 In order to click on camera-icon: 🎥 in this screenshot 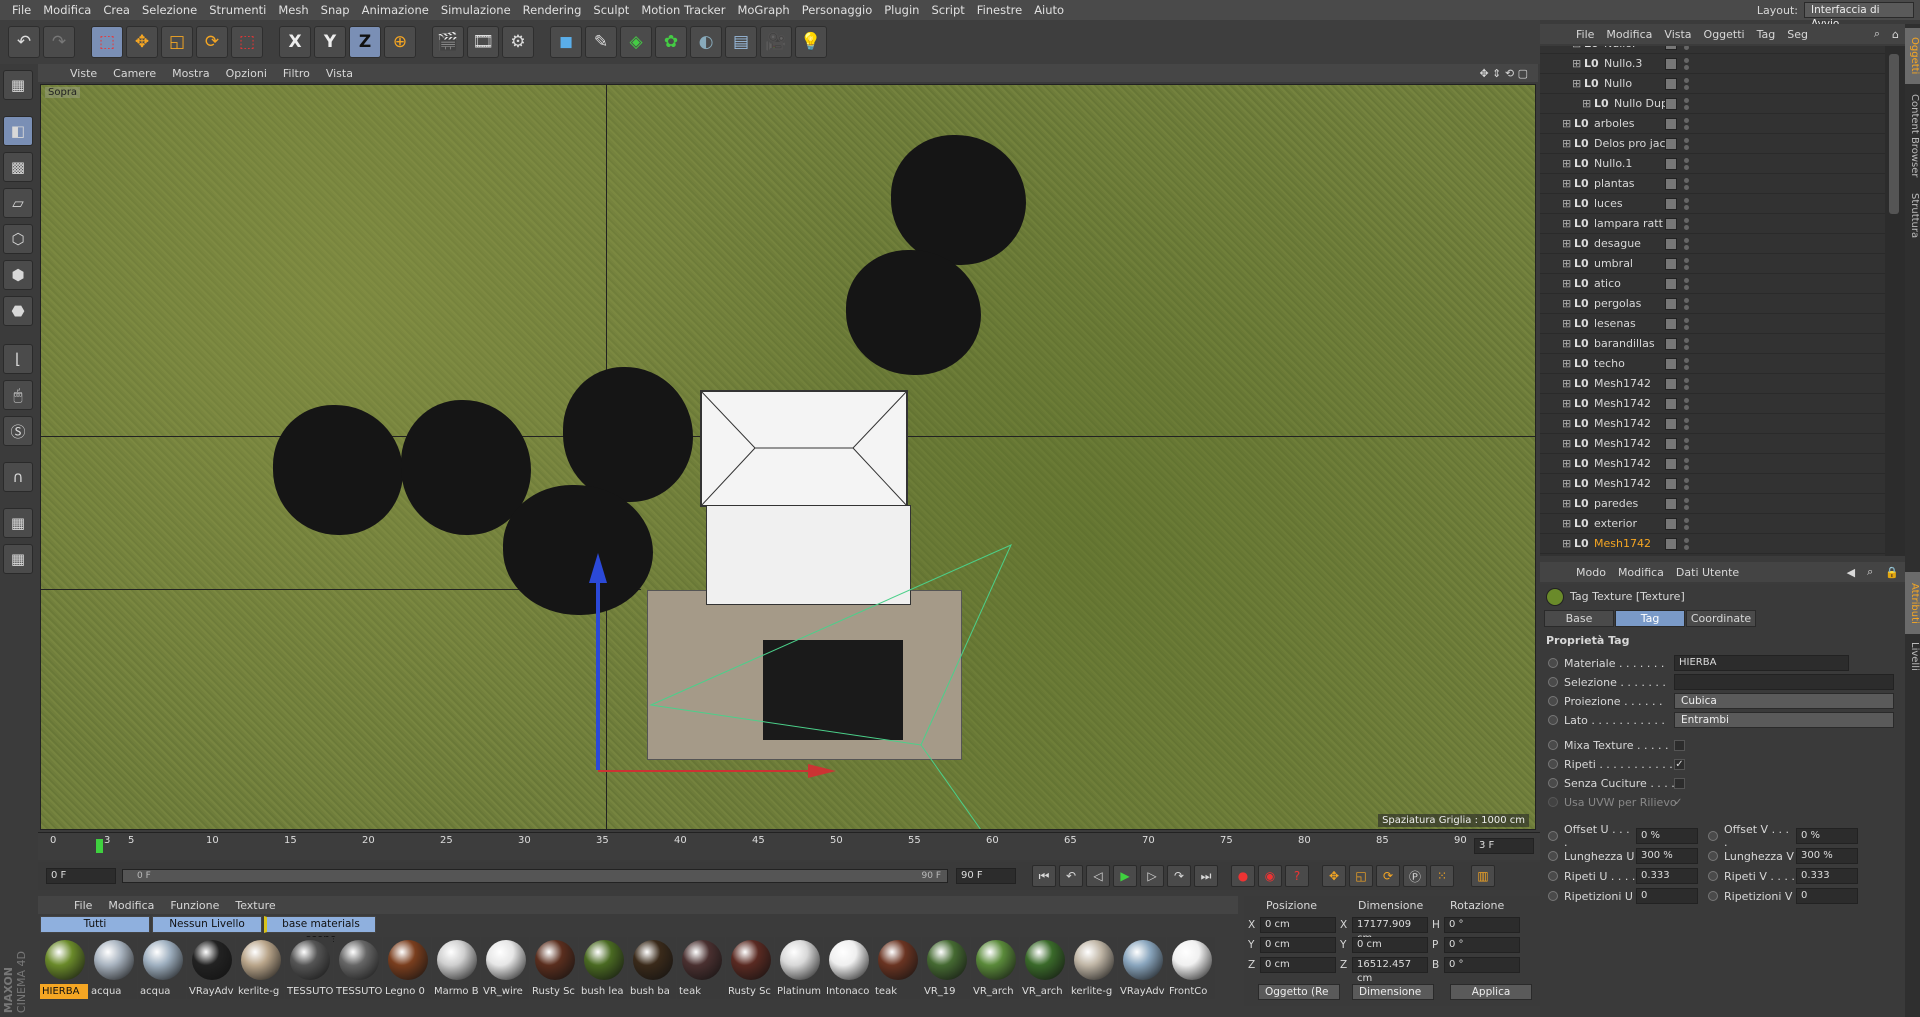, I will do `click(776, 42)`.